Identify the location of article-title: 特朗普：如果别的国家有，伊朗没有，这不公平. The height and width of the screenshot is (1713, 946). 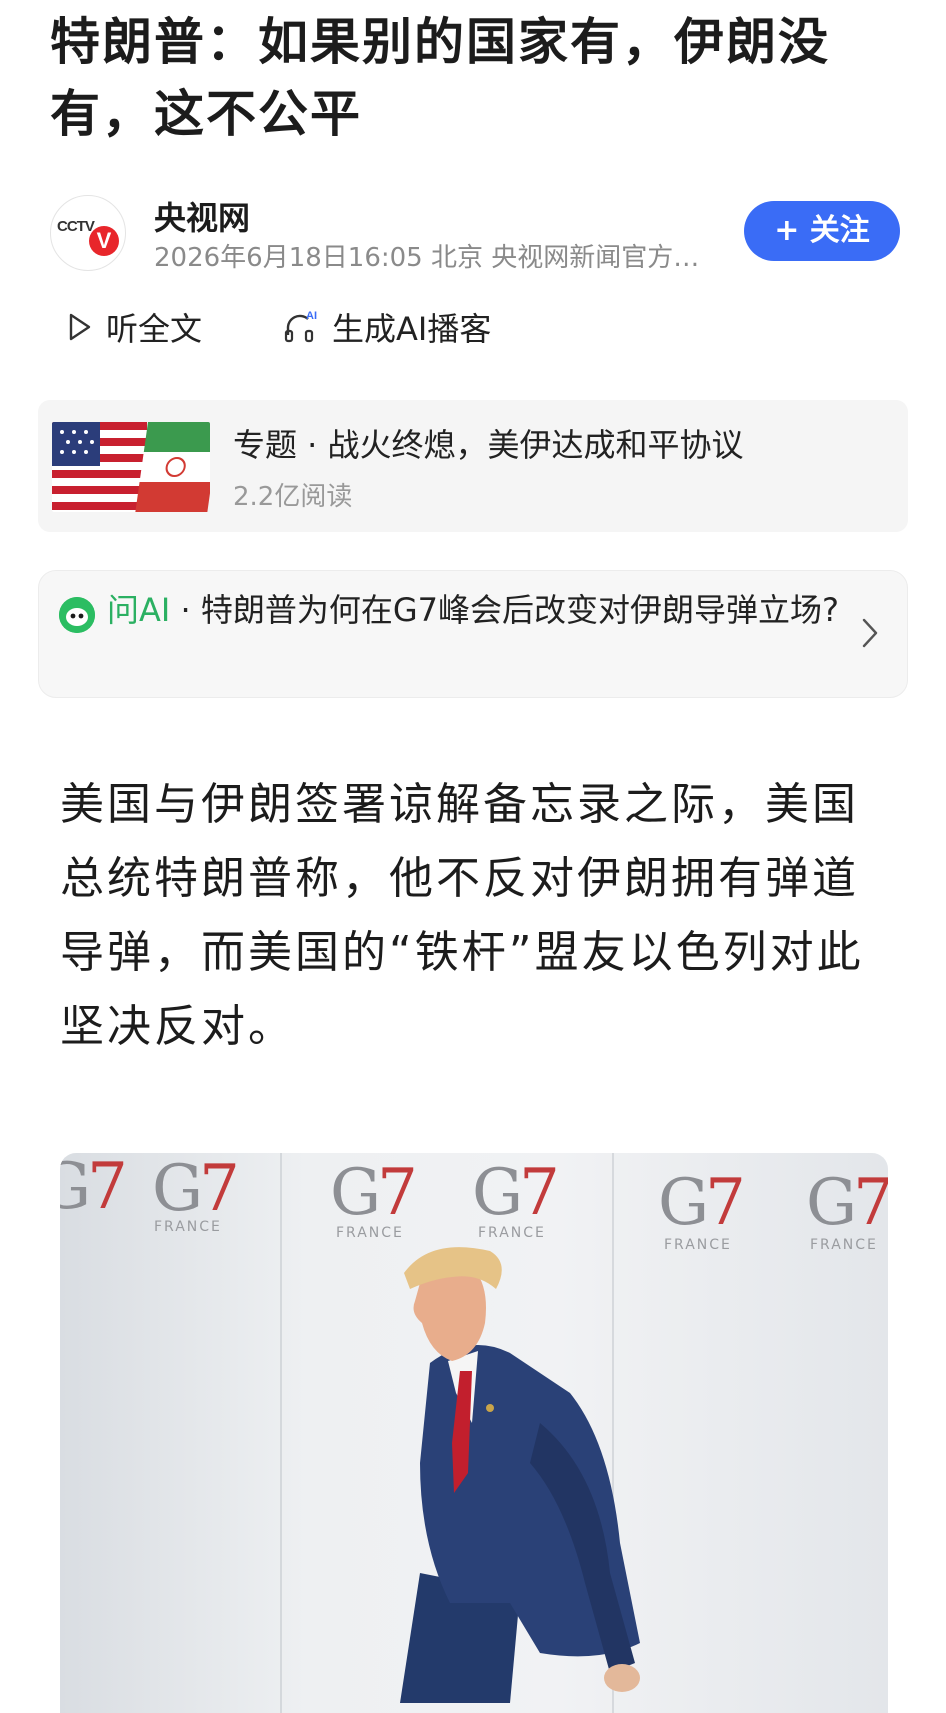
(440, 78).